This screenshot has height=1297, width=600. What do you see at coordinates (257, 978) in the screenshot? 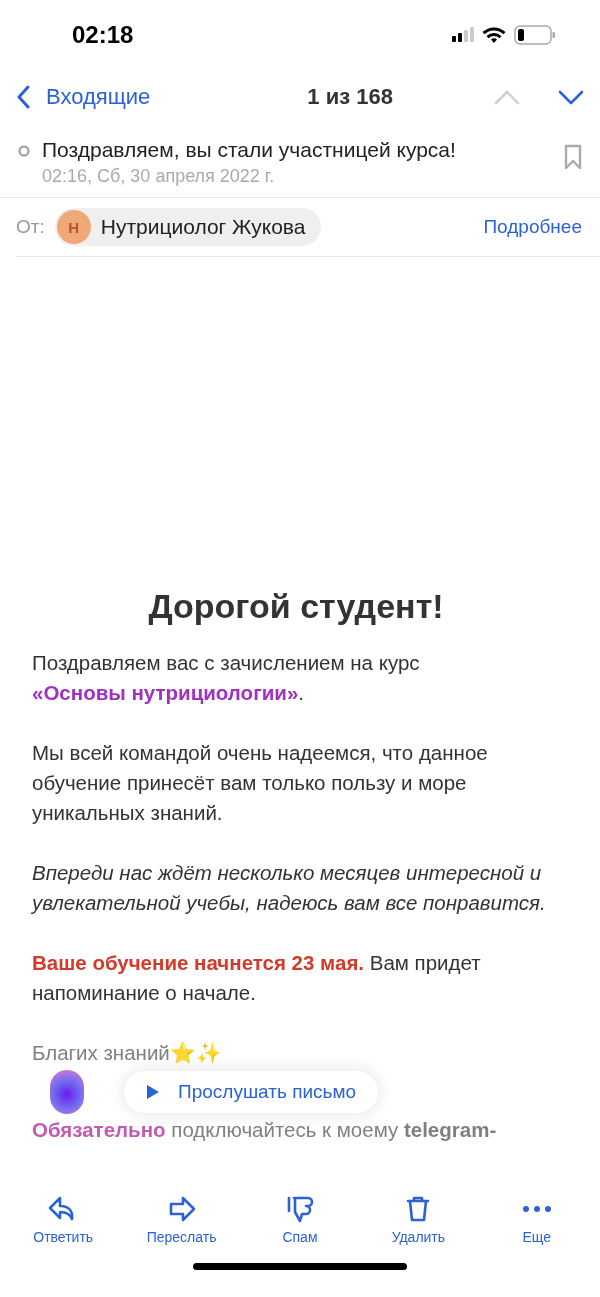
I see `email-paragraph: Ваше обучение начнется 23 мая. Вам придет напоминание о начале.` at bounding box center [257, 978].